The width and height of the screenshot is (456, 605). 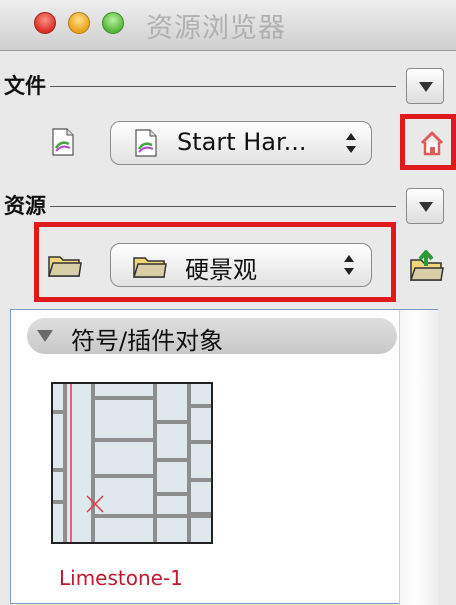 I want to click on symbol-item-label: Limestone-1, so click(x=121, y=578).